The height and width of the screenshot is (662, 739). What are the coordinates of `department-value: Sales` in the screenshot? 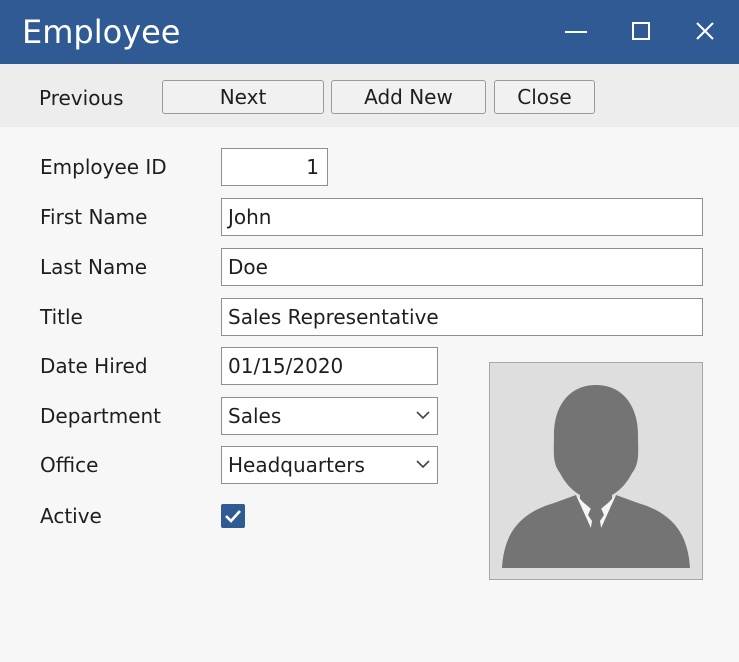 It's located at (255, 416).